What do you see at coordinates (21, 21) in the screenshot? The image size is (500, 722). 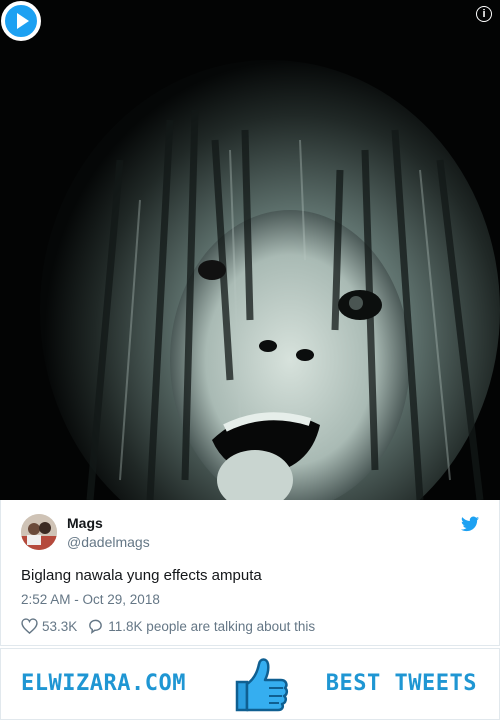 I see `play-icon` at bounding box center [21, 21].